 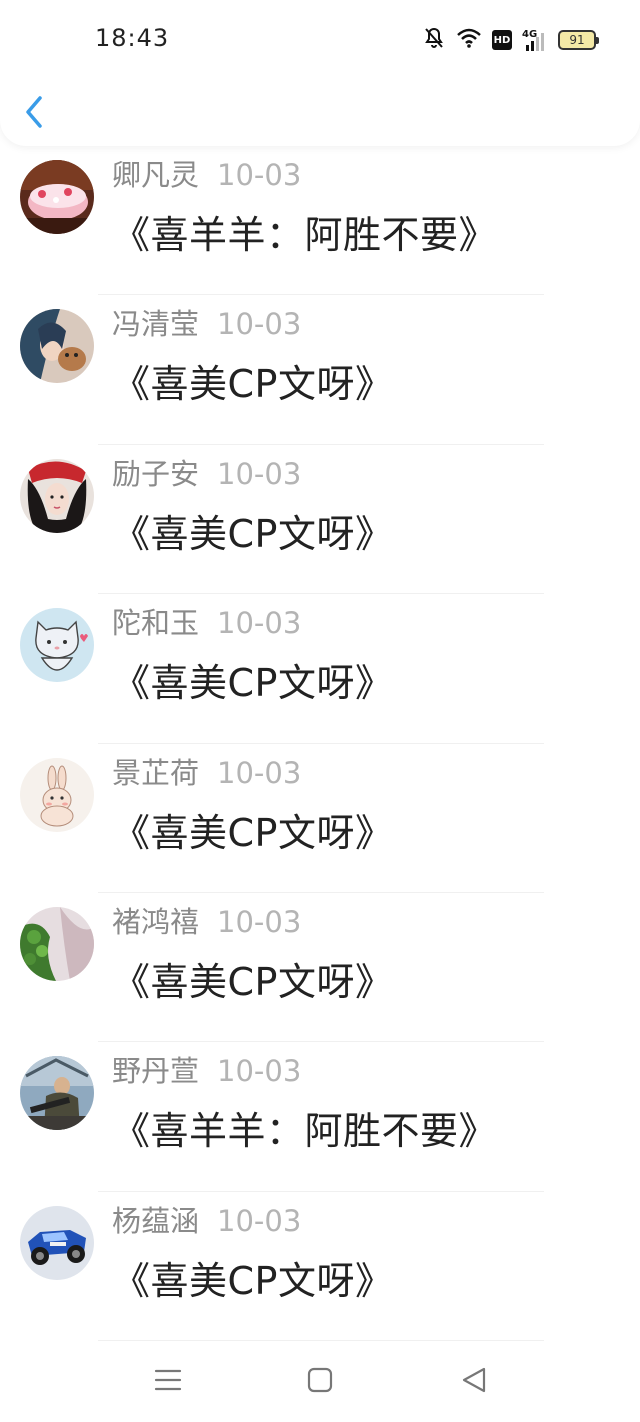 I want to click on menu-icon, so click(x=168, y=1382).